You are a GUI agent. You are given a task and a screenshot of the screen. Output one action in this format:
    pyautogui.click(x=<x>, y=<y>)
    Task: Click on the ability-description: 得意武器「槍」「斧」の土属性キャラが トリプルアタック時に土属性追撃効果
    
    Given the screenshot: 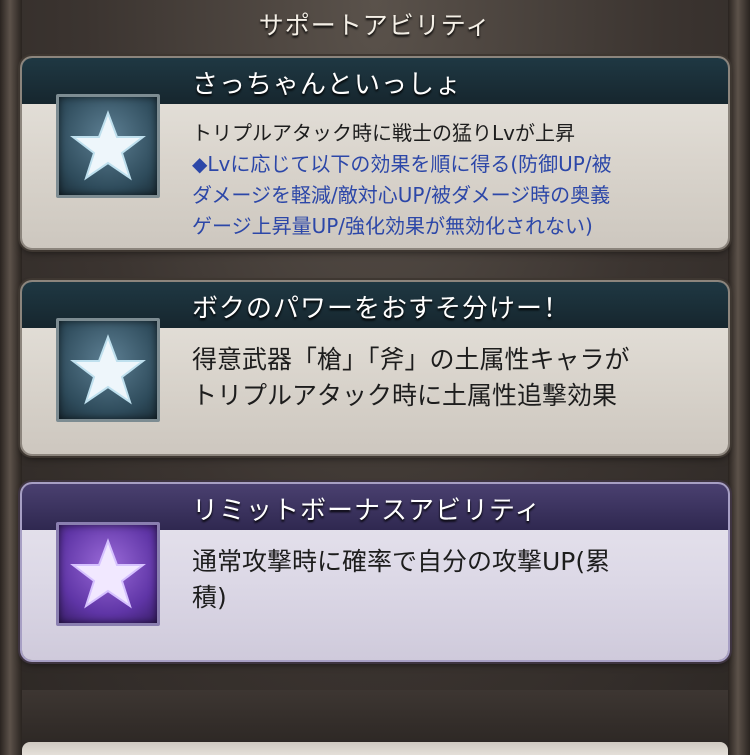 What is the action you would take?
    pyautogui.click(x=411, y=378)
    